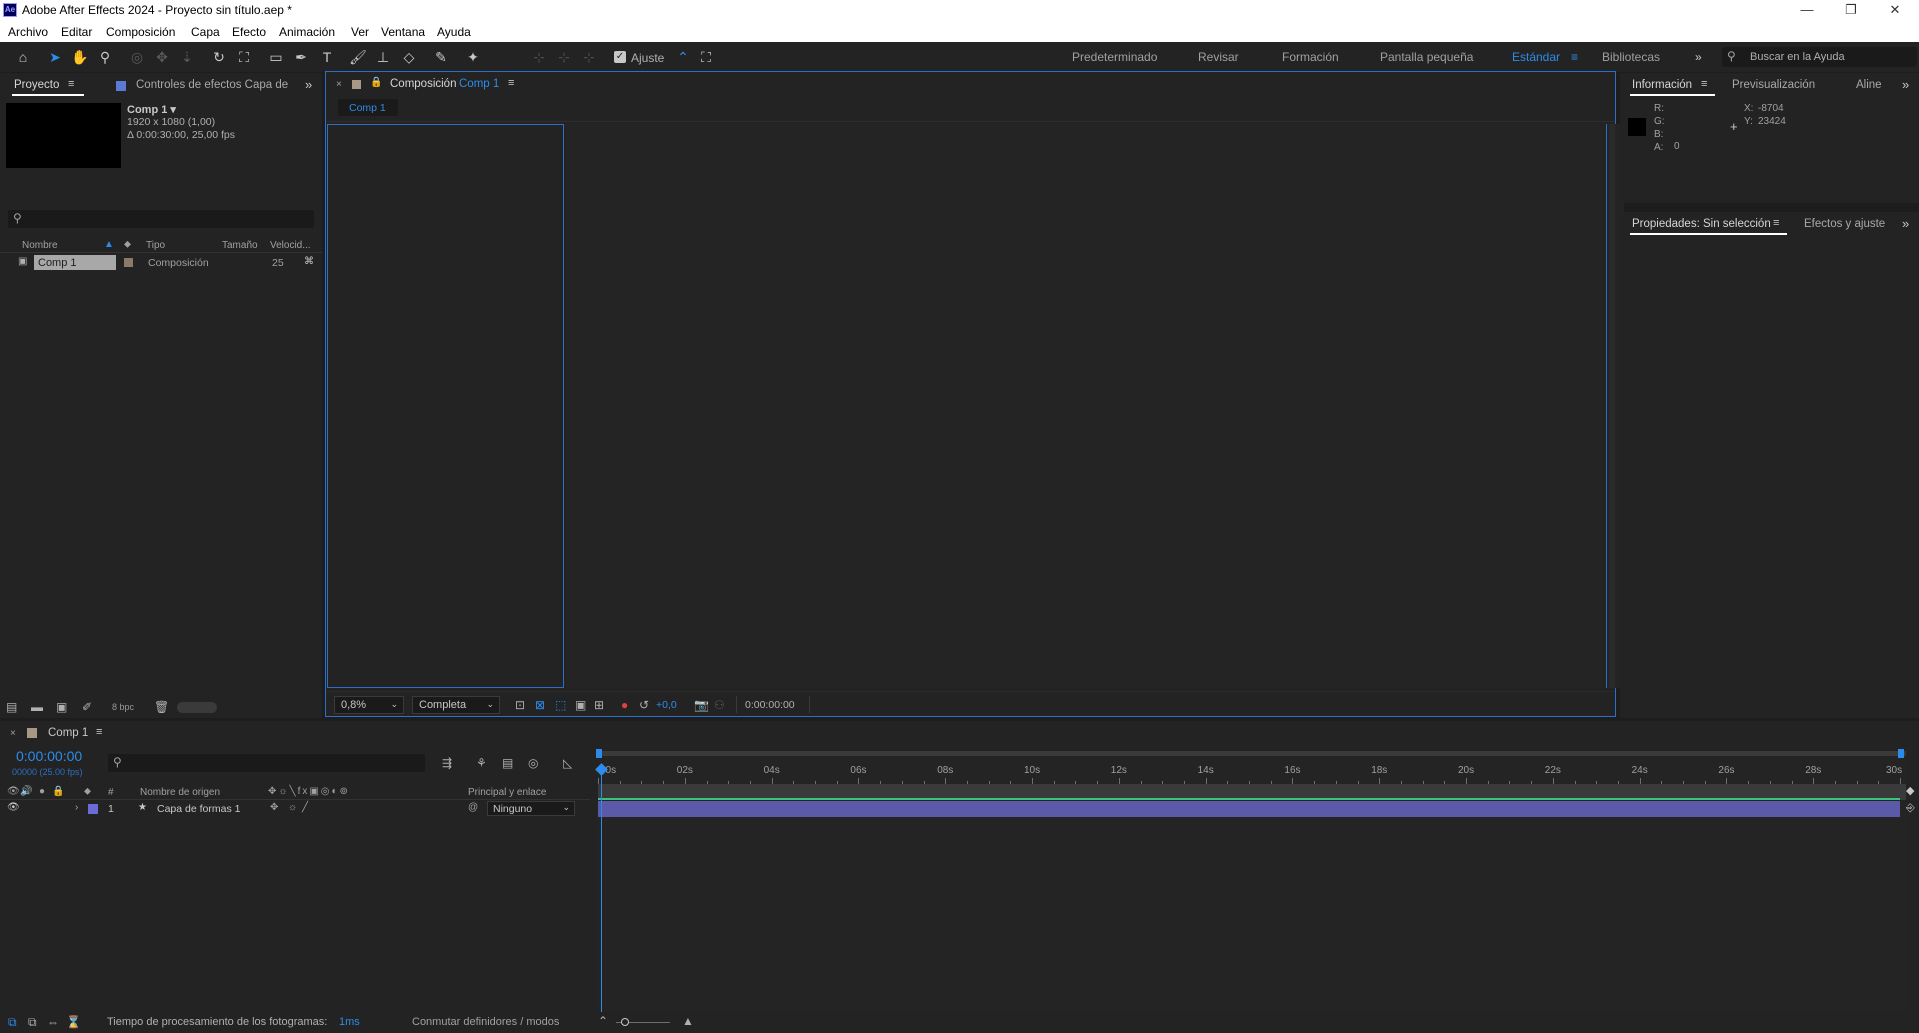  What do you see at coordinates (42, 791) in the screenshot?
I see `solo-icon: ●` at bounding box center [42, 791].